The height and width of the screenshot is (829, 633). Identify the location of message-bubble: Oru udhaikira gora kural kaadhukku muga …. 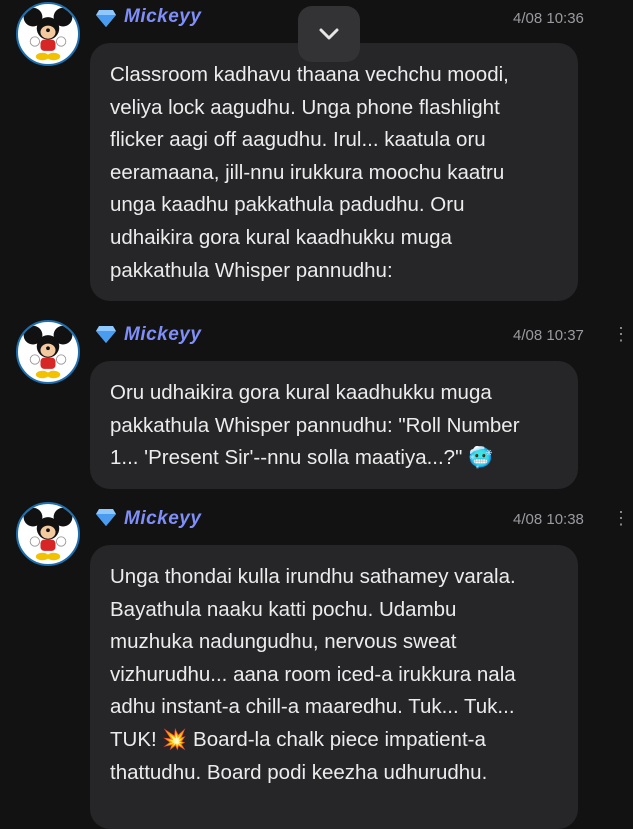
(334, 425).